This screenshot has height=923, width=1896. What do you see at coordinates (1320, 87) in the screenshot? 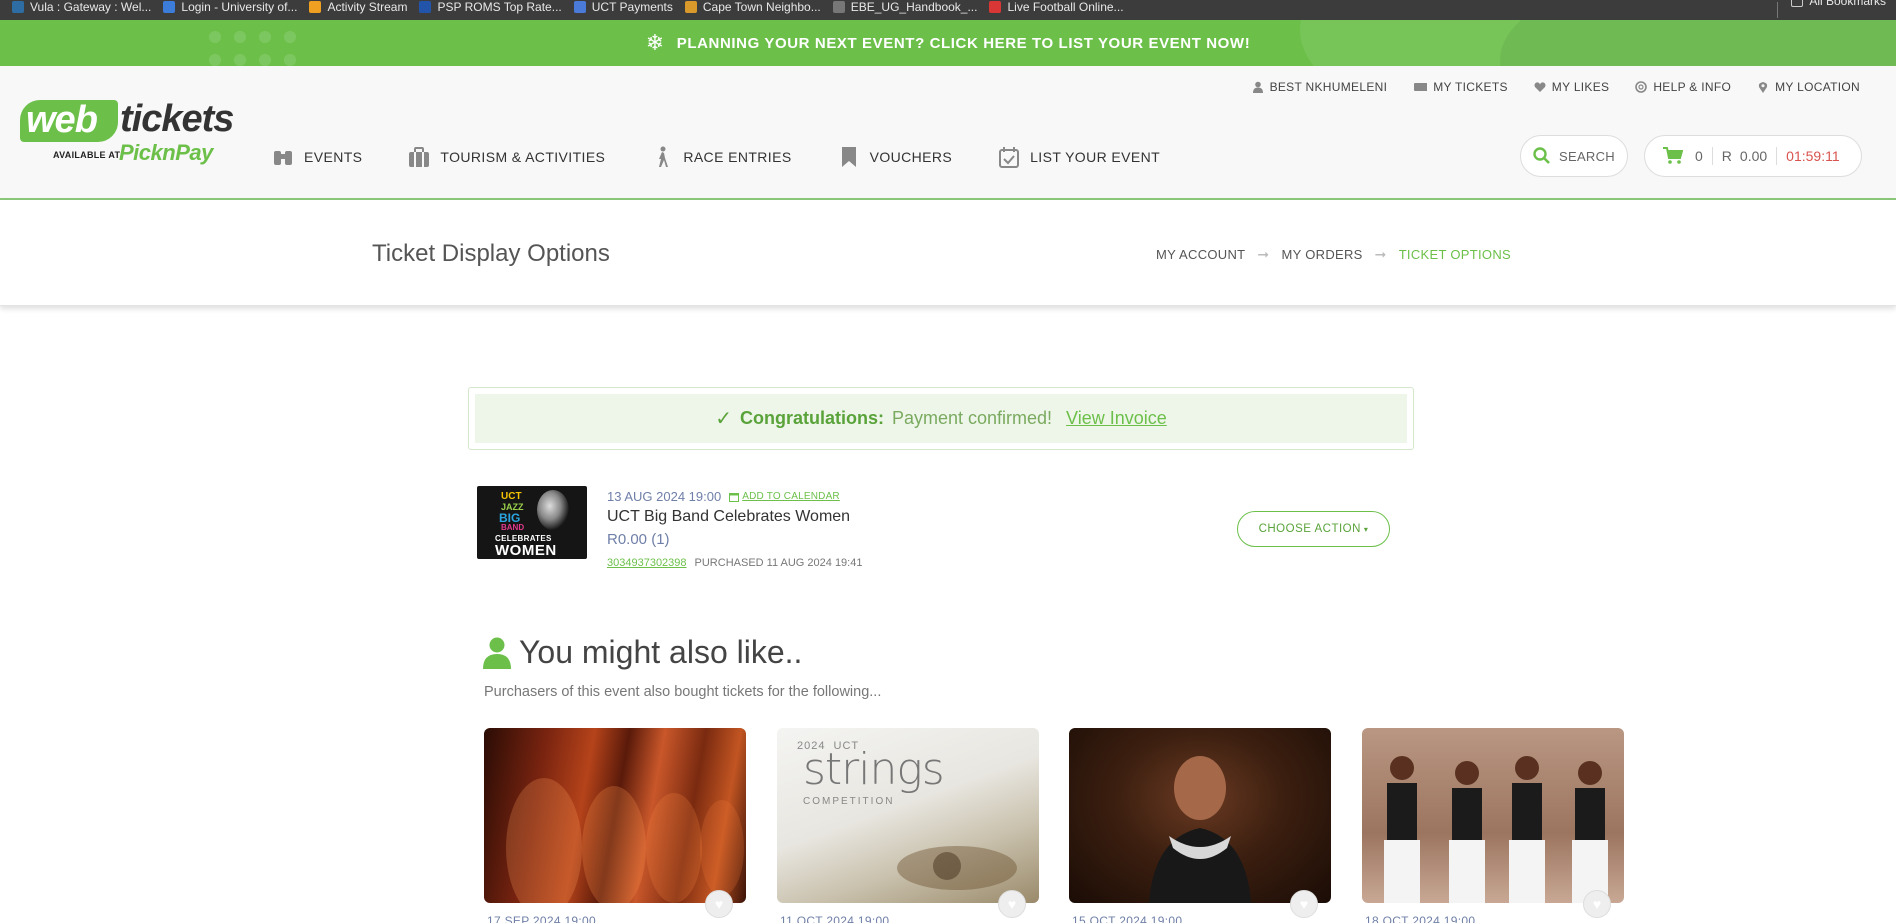
I see `account-link-user: BEST NKHUMELENI` at bounding box center [1320, 87].